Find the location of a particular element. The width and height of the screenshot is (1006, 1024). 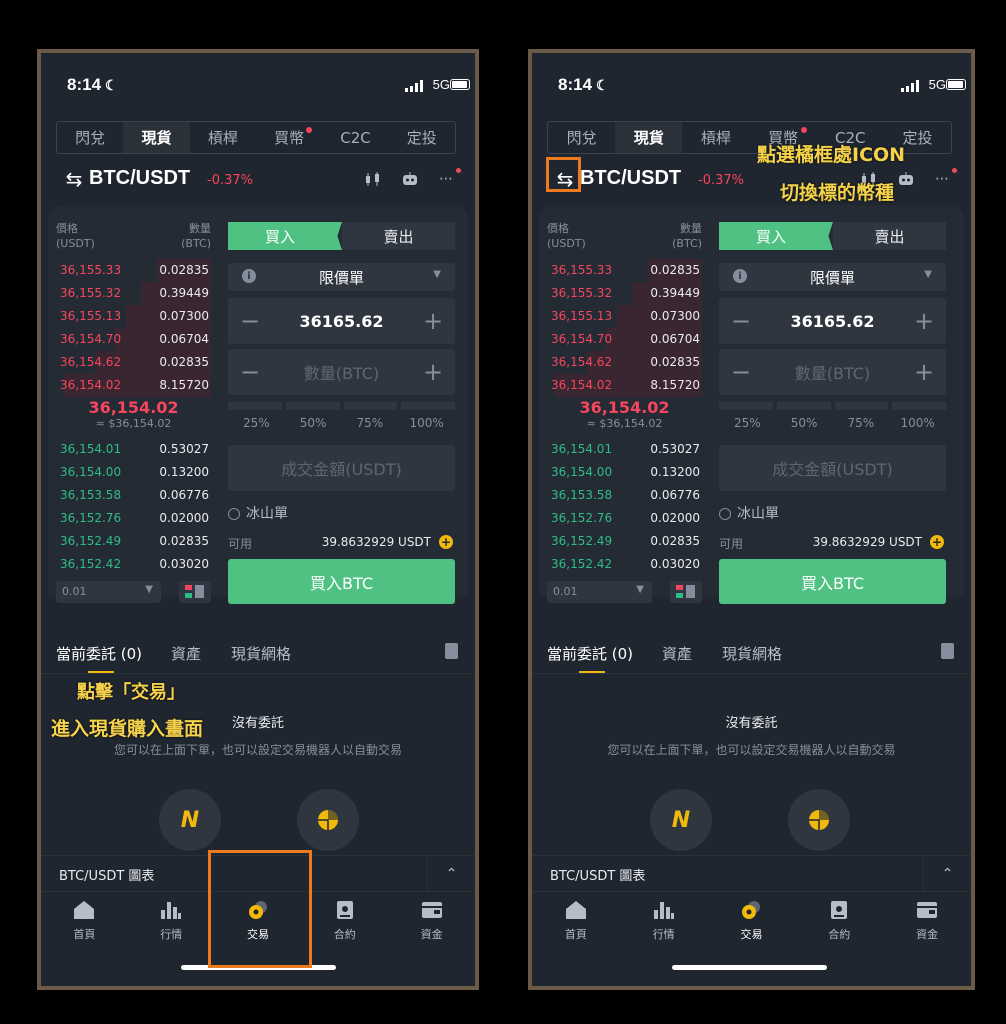

iceberg-option: 冰山單 is located at coordinates (832, 513).